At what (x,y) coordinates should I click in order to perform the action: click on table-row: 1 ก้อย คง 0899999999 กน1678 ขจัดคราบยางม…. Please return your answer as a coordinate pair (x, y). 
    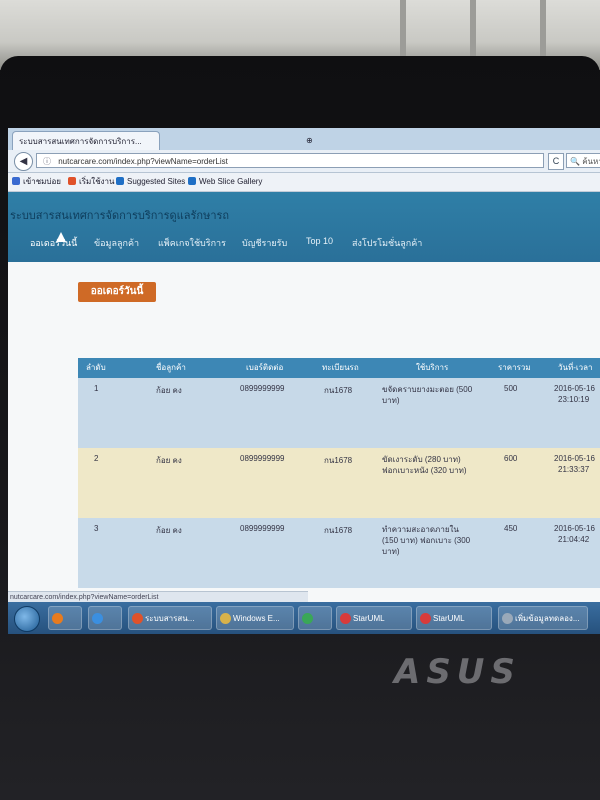
    Looking at the image, I should click on (339, 413).